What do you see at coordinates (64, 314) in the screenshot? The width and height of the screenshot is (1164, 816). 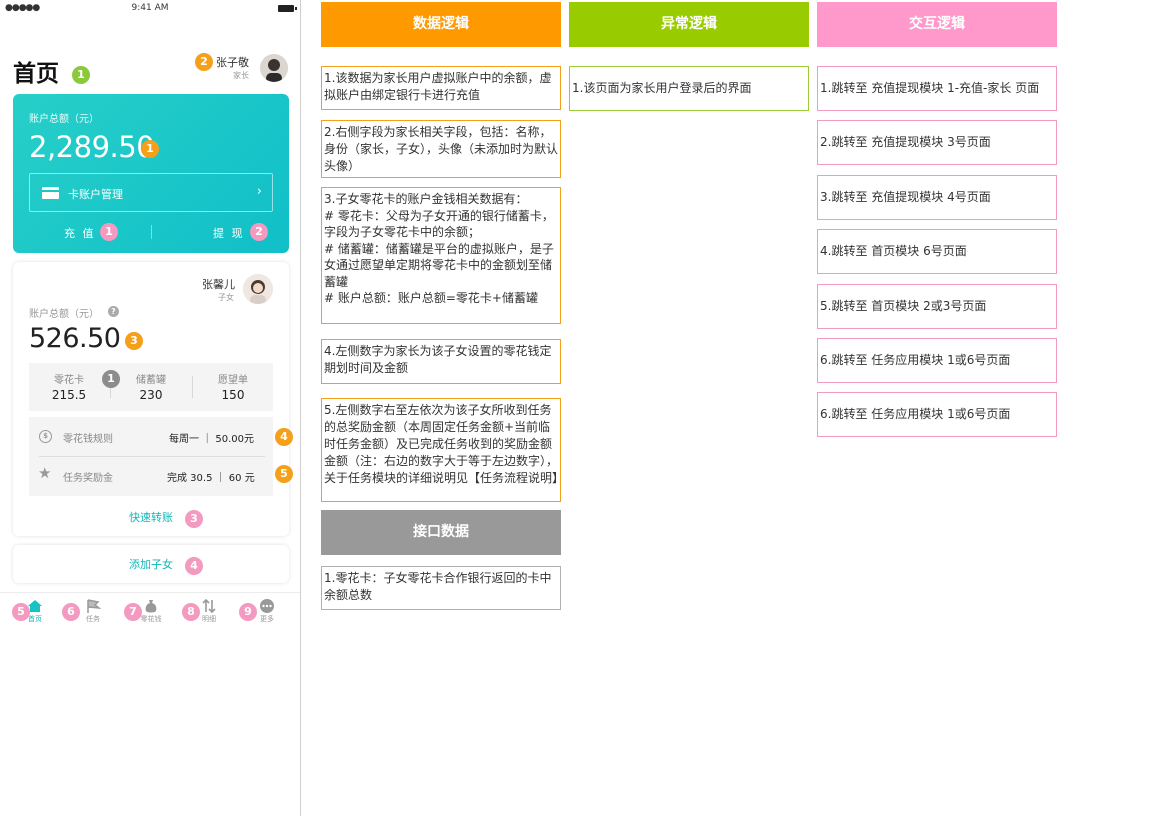 I see `child-account-total-label: 账户总额（元）` at bounding box center [64, 314].